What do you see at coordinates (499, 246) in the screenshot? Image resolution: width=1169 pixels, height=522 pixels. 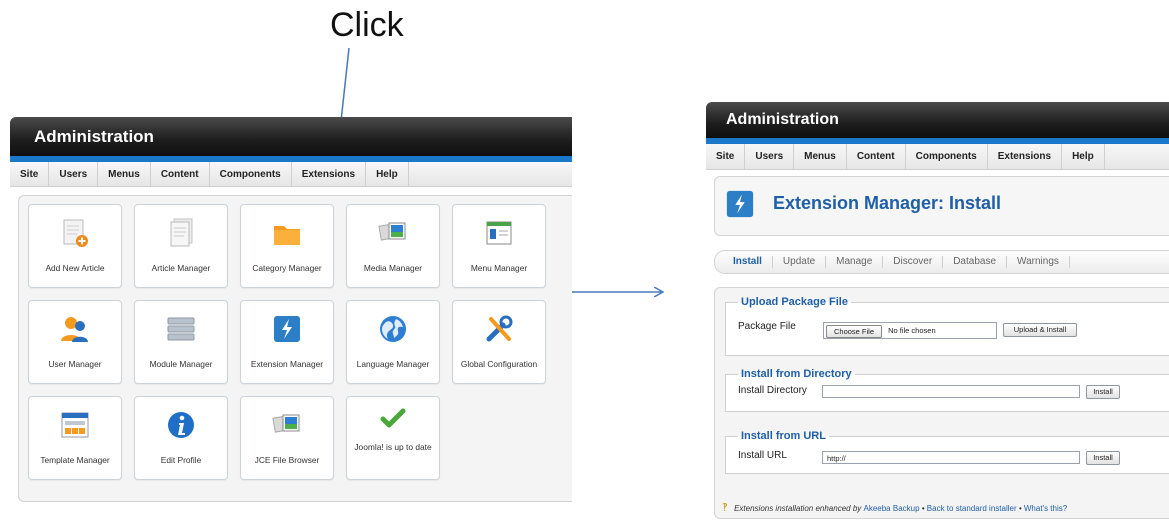 I see `tile-menu-manager: Menu Manager` at bounding box center [499, 246].